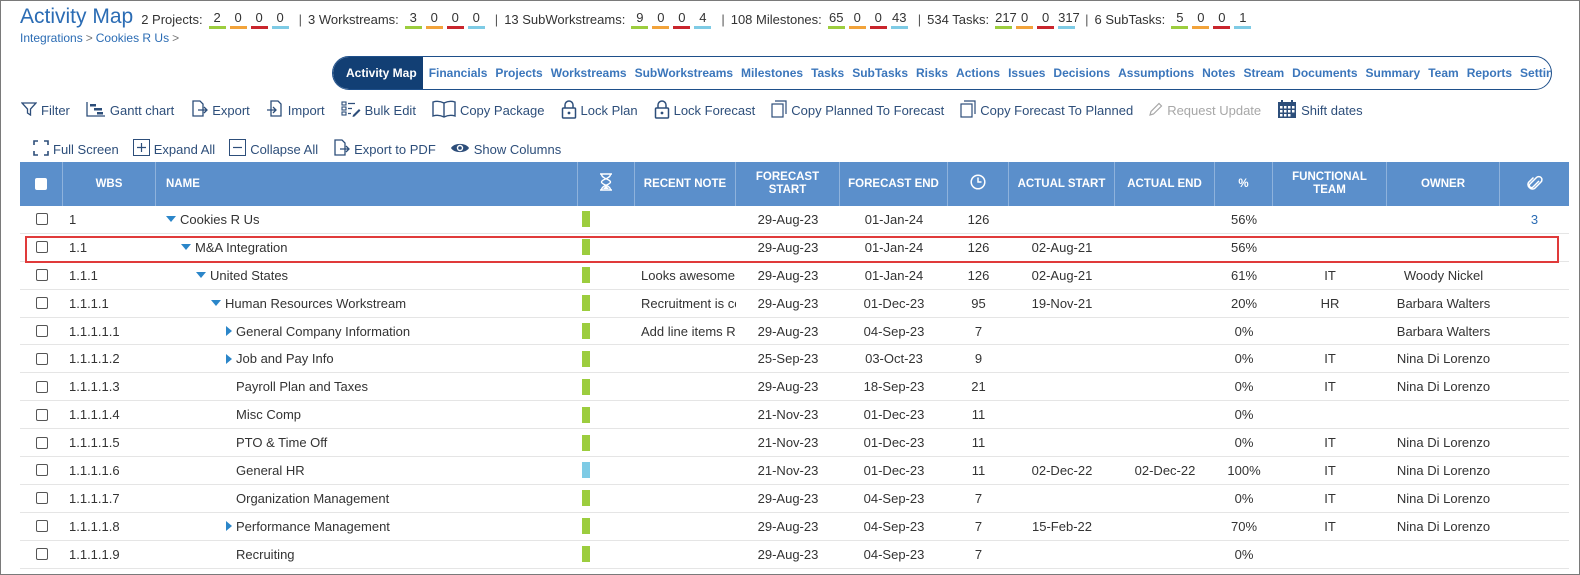 This screenshot has width=1580, height=575. Describe the element at coordinates (1165, 470) in the screenshot. I see `actual-end-cell: 02-Dec-22` at that location.